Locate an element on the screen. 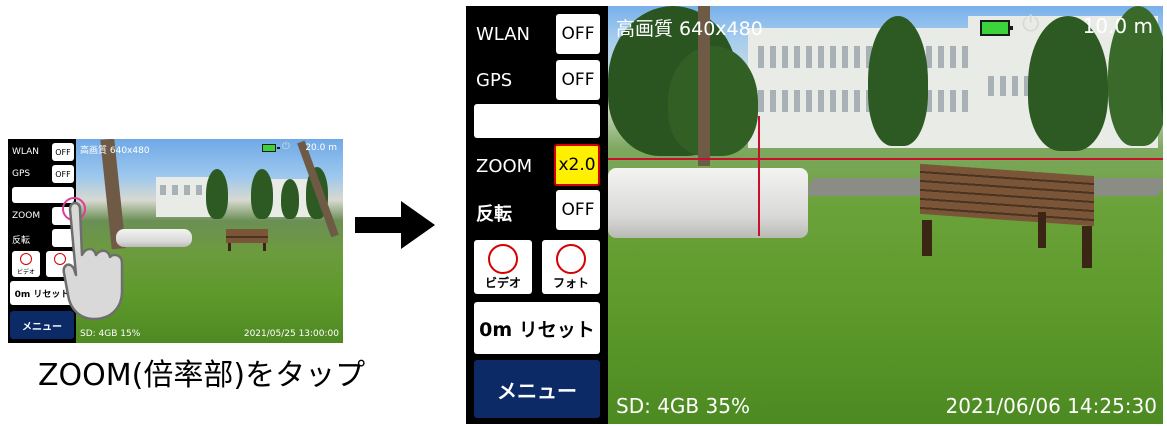 This screenshot has height=426, width=1167. large-menu-label: メニュー is located at coordinates (537, 390).